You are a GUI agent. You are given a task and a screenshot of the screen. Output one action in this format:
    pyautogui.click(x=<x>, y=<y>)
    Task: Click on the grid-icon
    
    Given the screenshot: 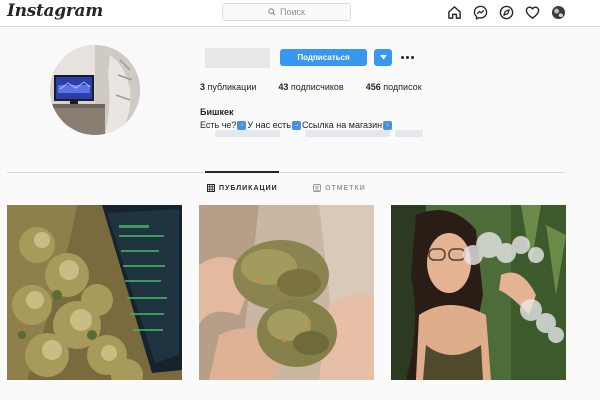 What is the action you would take?
    pyautogui.click(x=211, y=188)
    